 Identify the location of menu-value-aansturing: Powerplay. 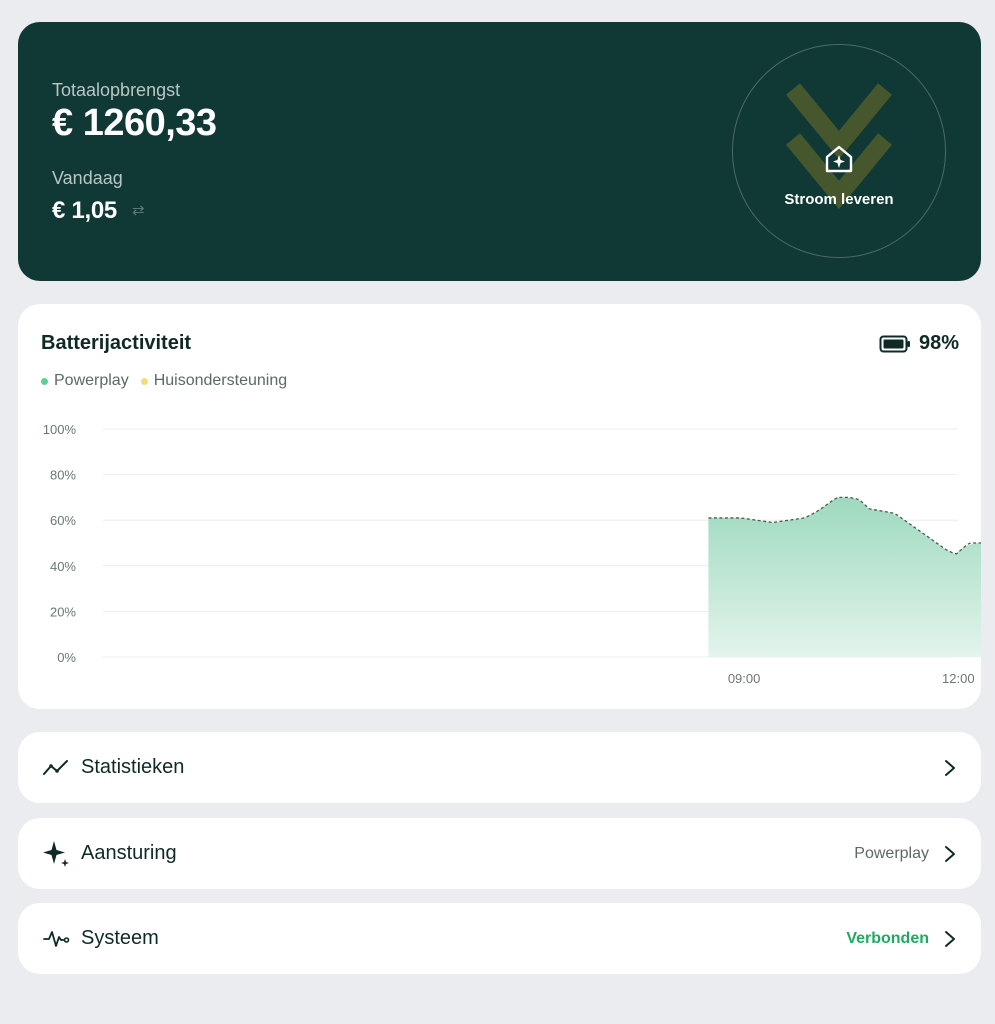
(891, 853).